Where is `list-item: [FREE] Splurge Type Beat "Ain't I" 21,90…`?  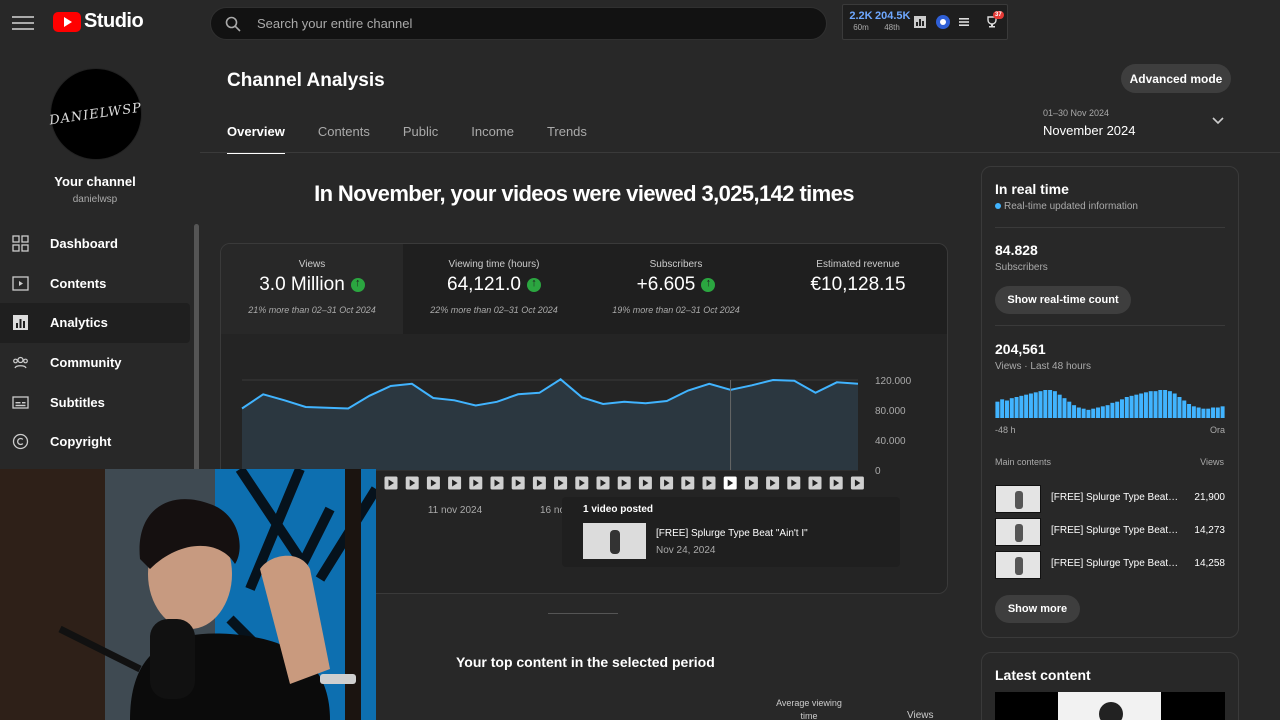
list-item: [FREE] Splurge Type Beat "Ain't I" 21,90… is located at coordinates (1110, 499).